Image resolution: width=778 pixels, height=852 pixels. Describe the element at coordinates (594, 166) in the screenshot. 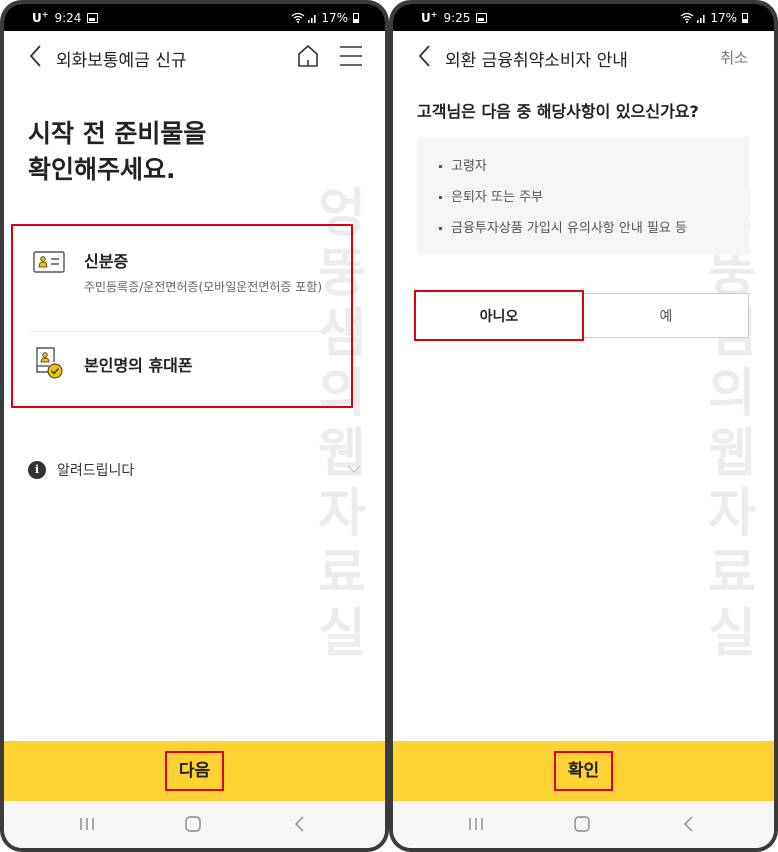

I see `criteria-item: 고령자` at that location.